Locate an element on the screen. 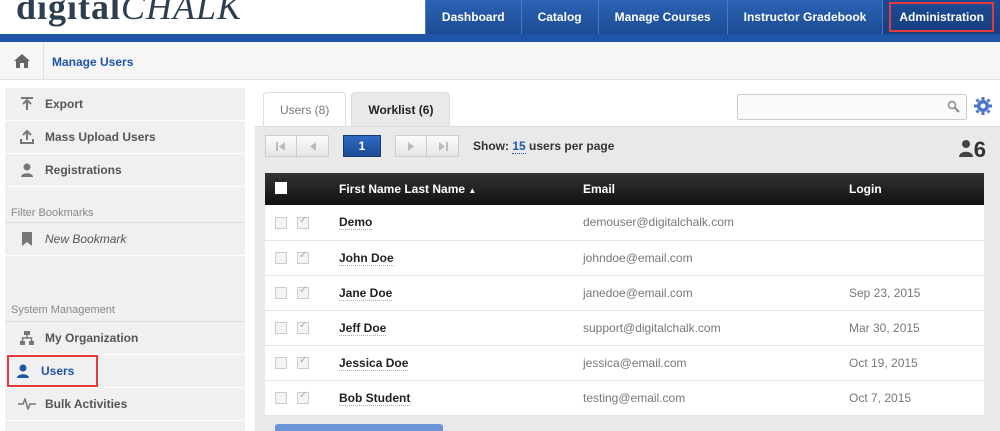 This screenshot has height=431, width=1000. select-all-checkbox is located at coordinates (281, 187).